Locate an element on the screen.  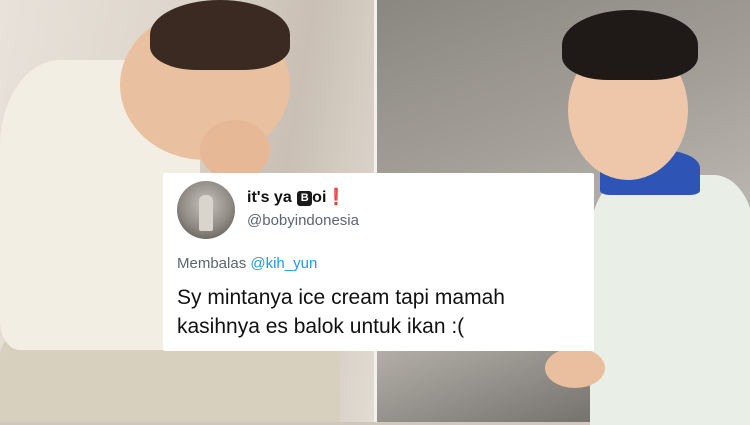
exclamation-icon: ❗ is located at coordinates (336, 197).